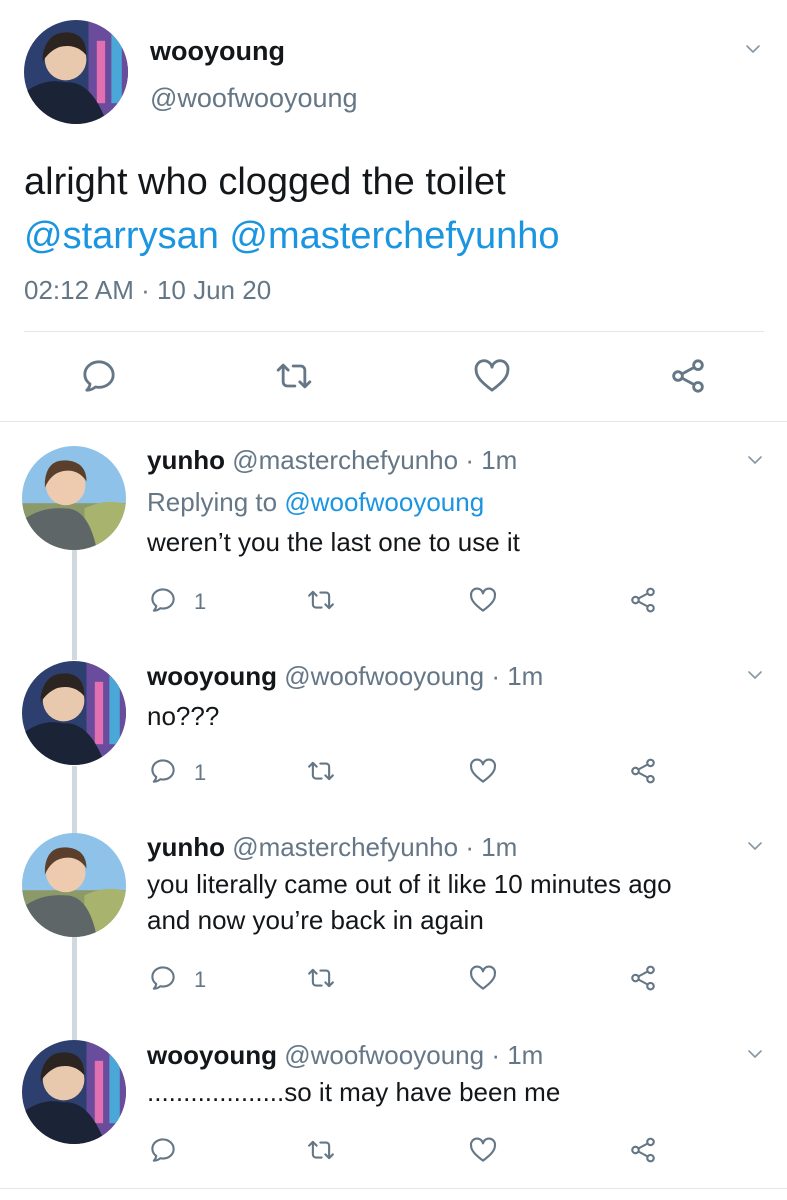 This screenshot has width=787, height=1200. I want to click on tweet-timestamp: 02:12 AM · 10 Jun 20, so click(147, 290).